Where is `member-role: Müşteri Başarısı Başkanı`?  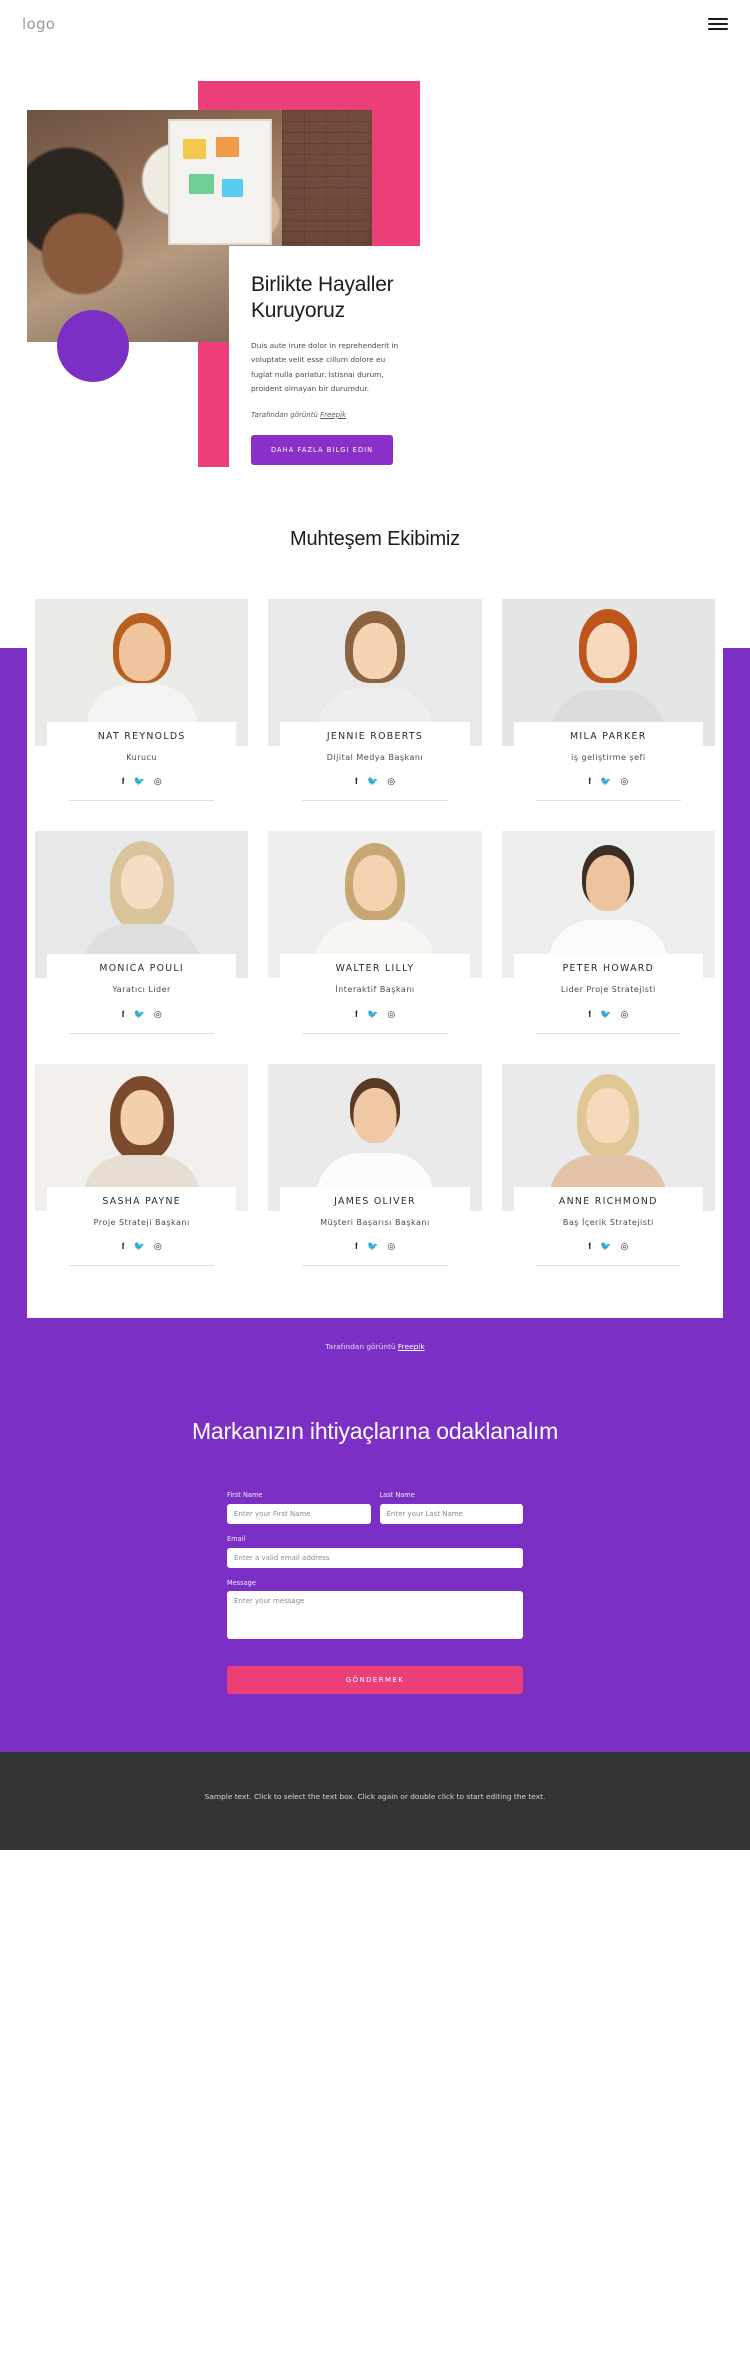
member-role: Müşteri Başarısı Başkanı is located at coordinates (375, 1222).